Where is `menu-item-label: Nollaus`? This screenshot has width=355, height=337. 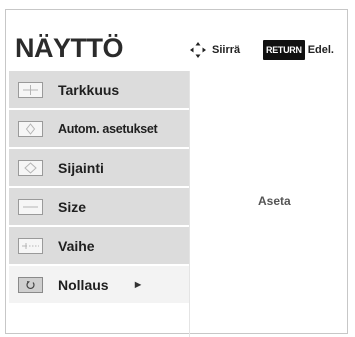
menu-item-label: Nollaus is located at coordinates (83, 284).